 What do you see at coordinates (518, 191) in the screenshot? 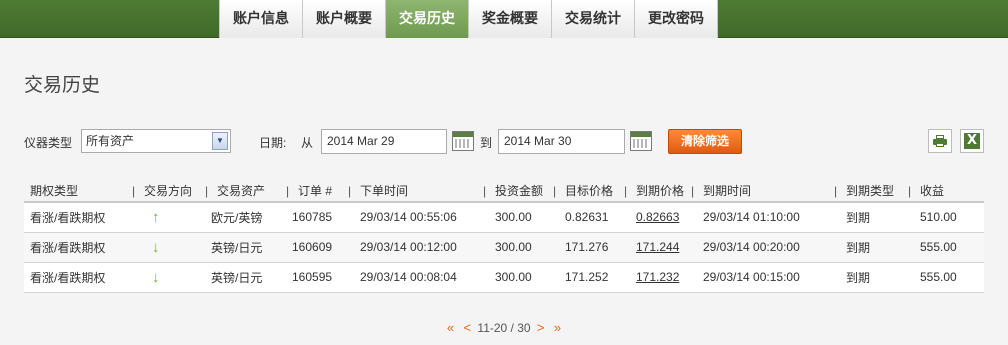
I see `col-header: 投资金额` at bounding box center [518, 191].